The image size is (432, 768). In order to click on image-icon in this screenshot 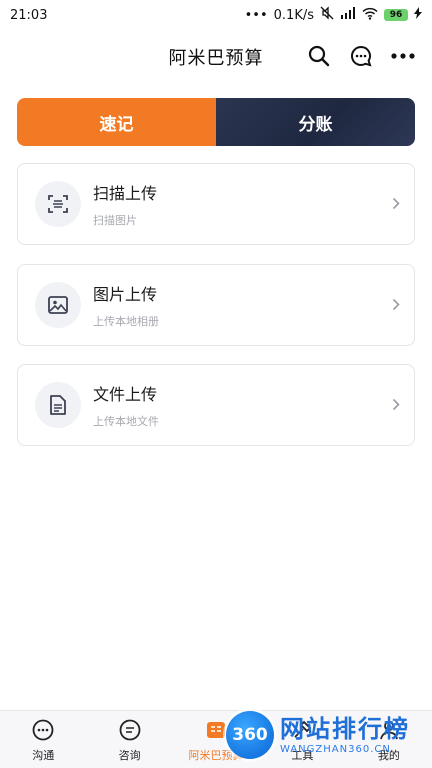, I will do `click(58, 305)`.